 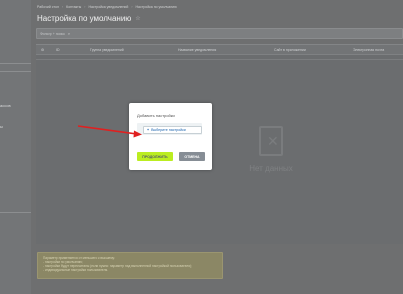 What do you see at coordinates (107, 50) in the screenshot?
I see `column-header-group: Группа уведомлений` at bounding box center [107, 50].